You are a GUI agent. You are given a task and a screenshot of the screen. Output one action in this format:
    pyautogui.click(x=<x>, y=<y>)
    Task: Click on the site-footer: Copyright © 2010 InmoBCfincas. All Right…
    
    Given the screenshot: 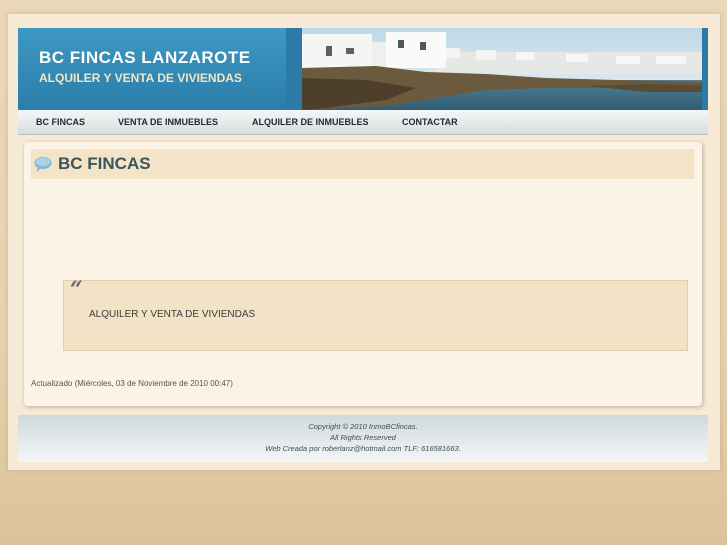 What is the action you would take?
    pyautogui.click(x=363, y=438)
    